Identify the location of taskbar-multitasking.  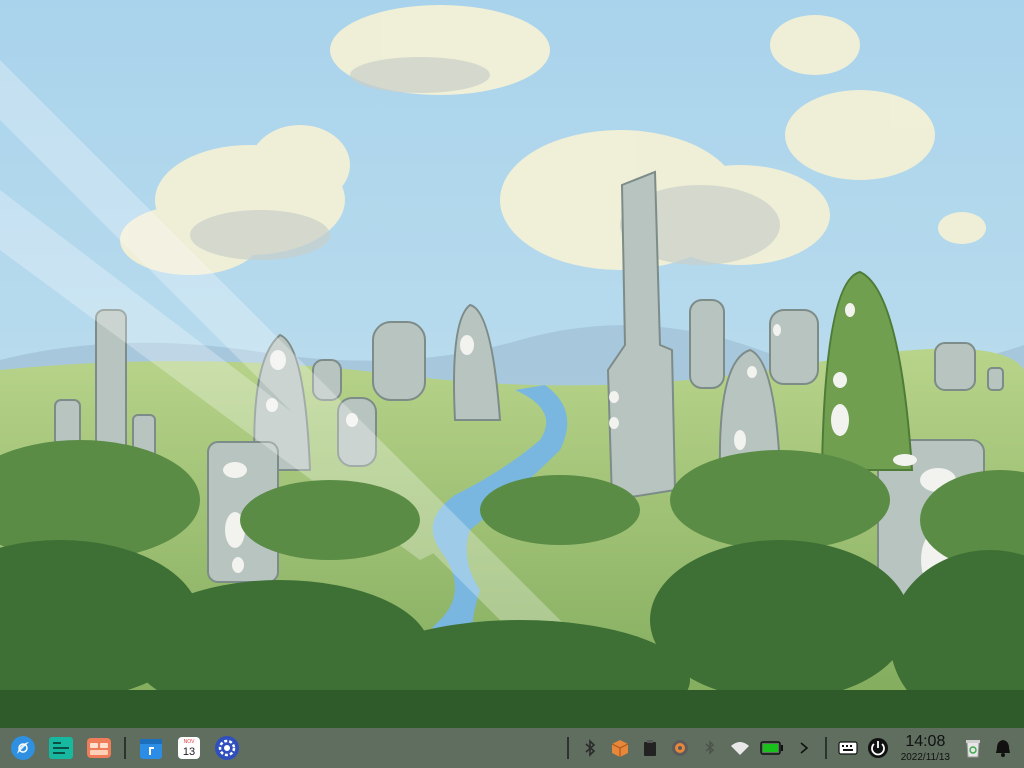
(61, 748).